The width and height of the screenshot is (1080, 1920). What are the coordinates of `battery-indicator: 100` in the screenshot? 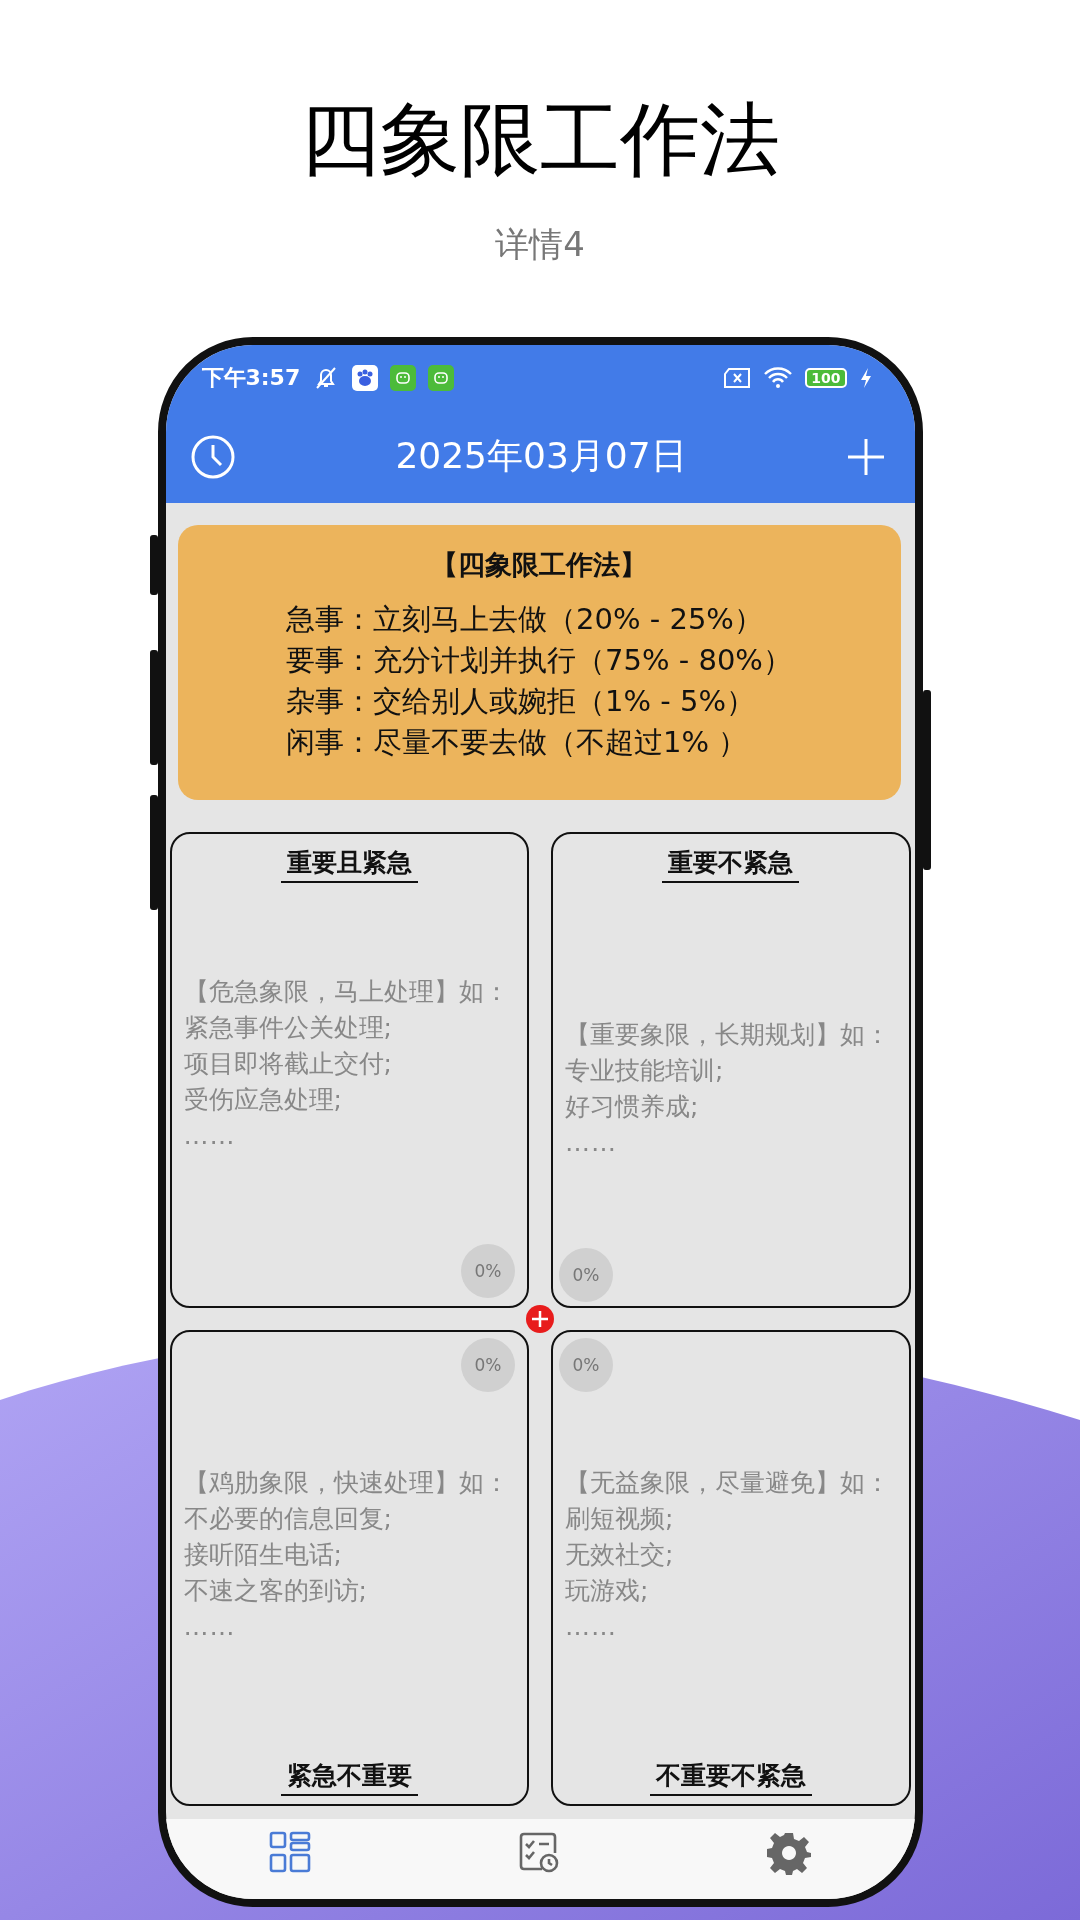 It's located at (826, 377).